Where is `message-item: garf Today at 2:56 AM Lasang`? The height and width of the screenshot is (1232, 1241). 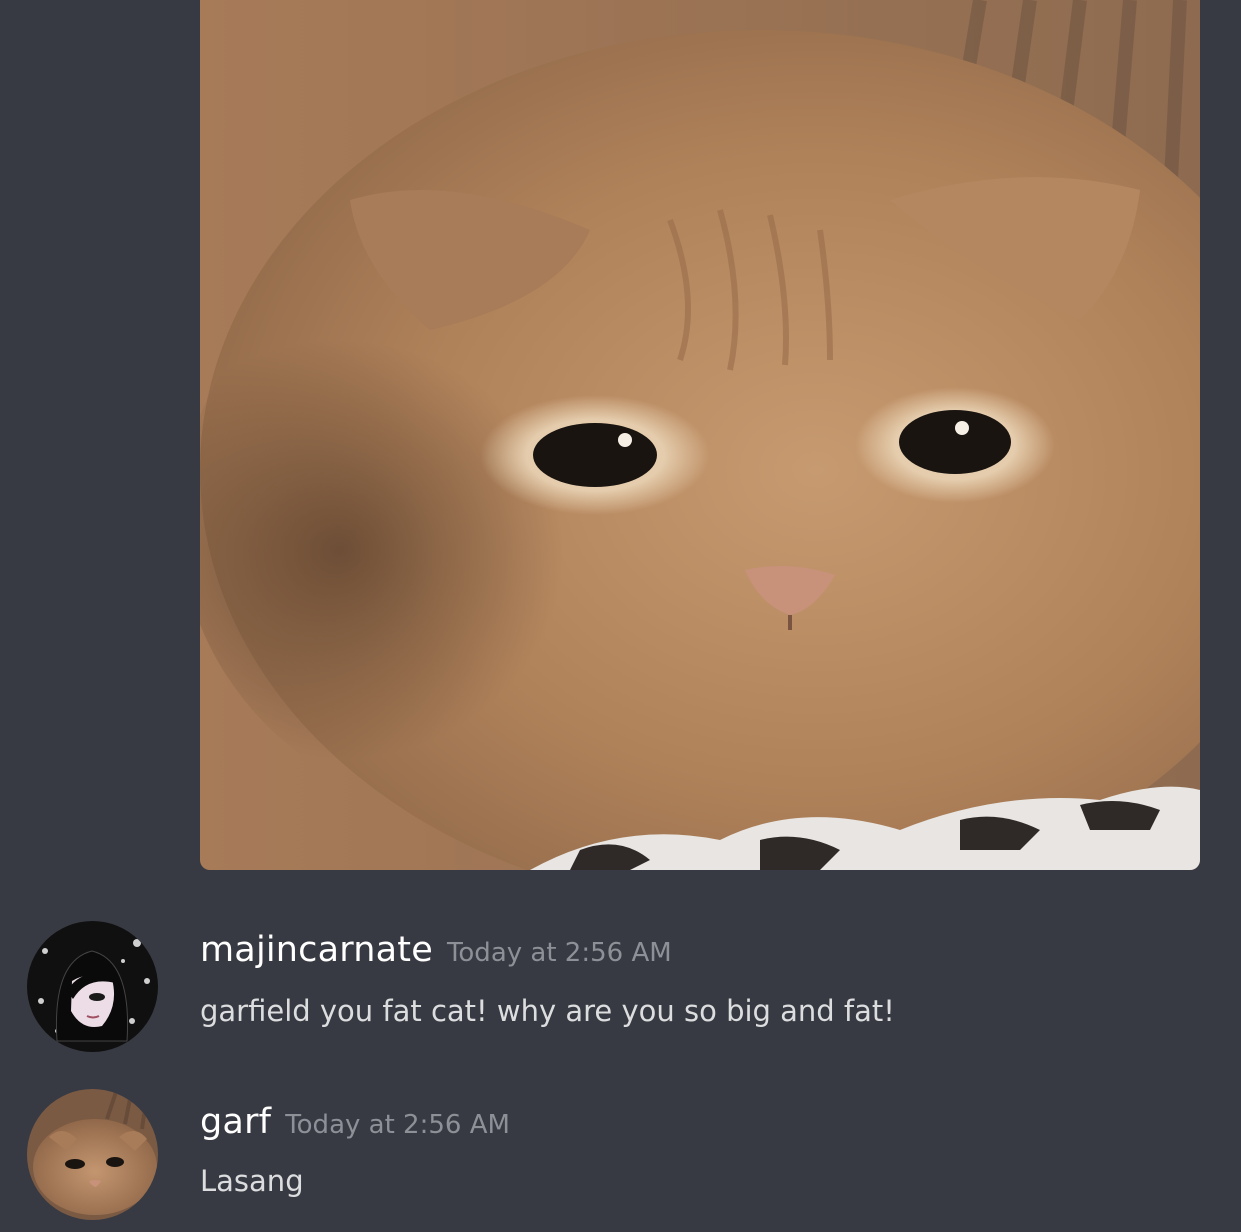
message-item: garf Today at 2:56 AM Lasang is located at coordinates (620, 1160).